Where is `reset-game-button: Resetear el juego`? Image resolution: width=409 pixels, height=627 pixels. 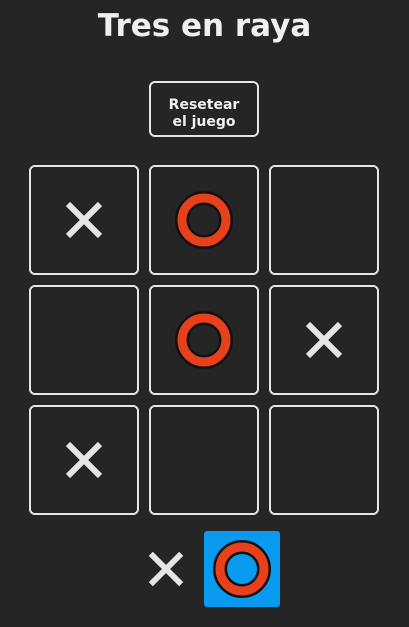 reset-game-button: Resetear el juego is located at coordinates (204, 109).